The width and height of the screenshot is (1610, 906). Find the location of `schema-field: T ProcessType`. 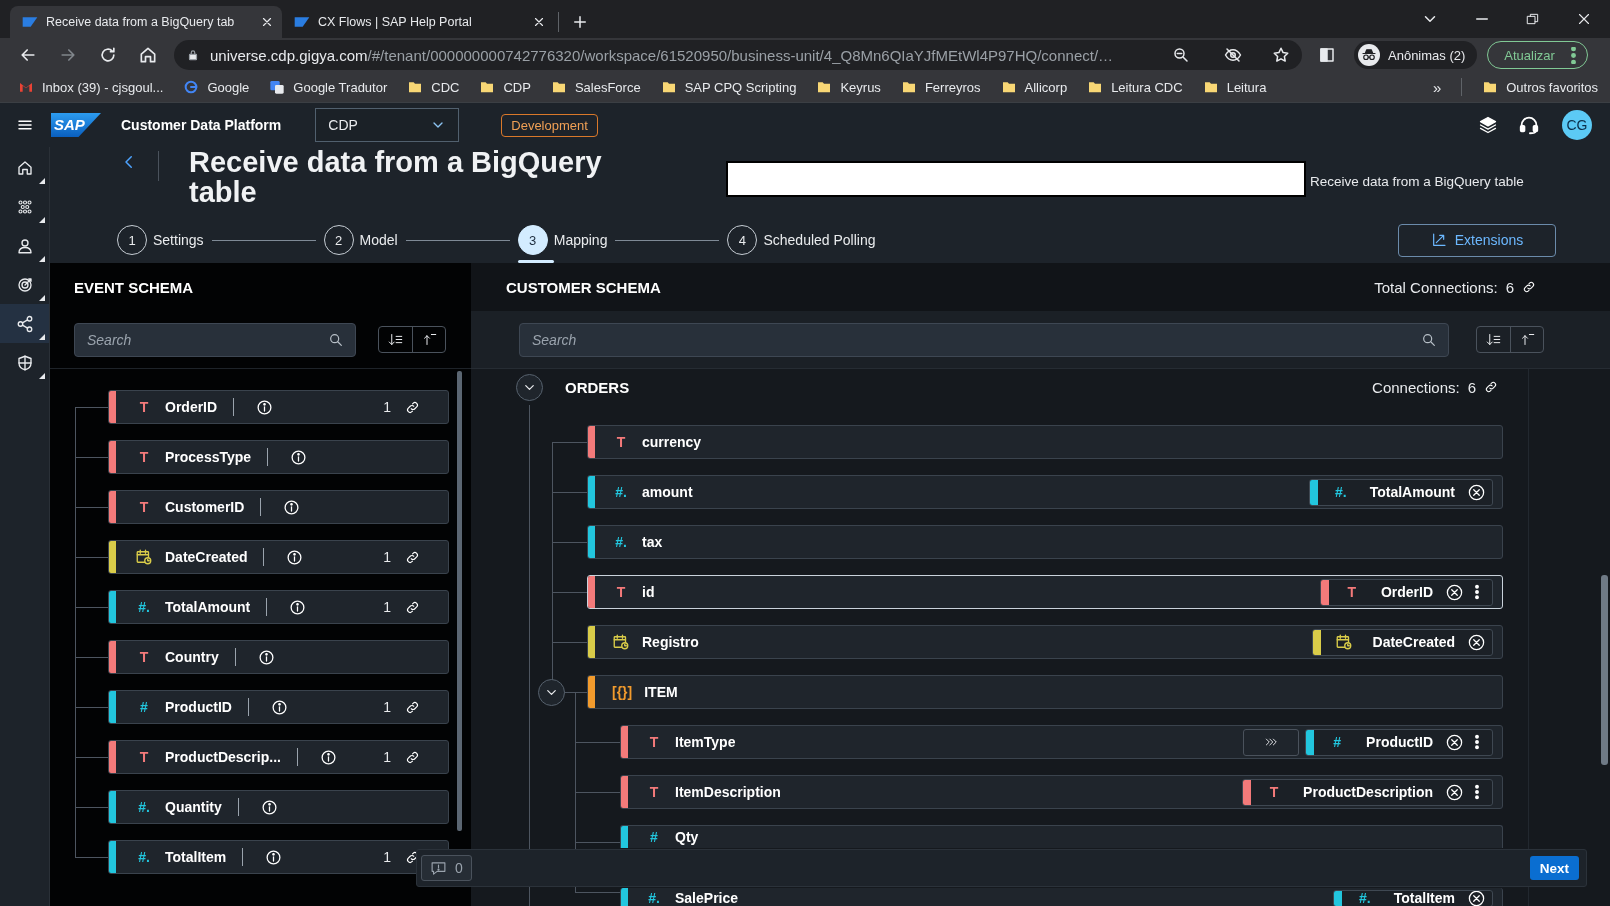

schema-field: T ProcessType is located at coordinates (278, 457).